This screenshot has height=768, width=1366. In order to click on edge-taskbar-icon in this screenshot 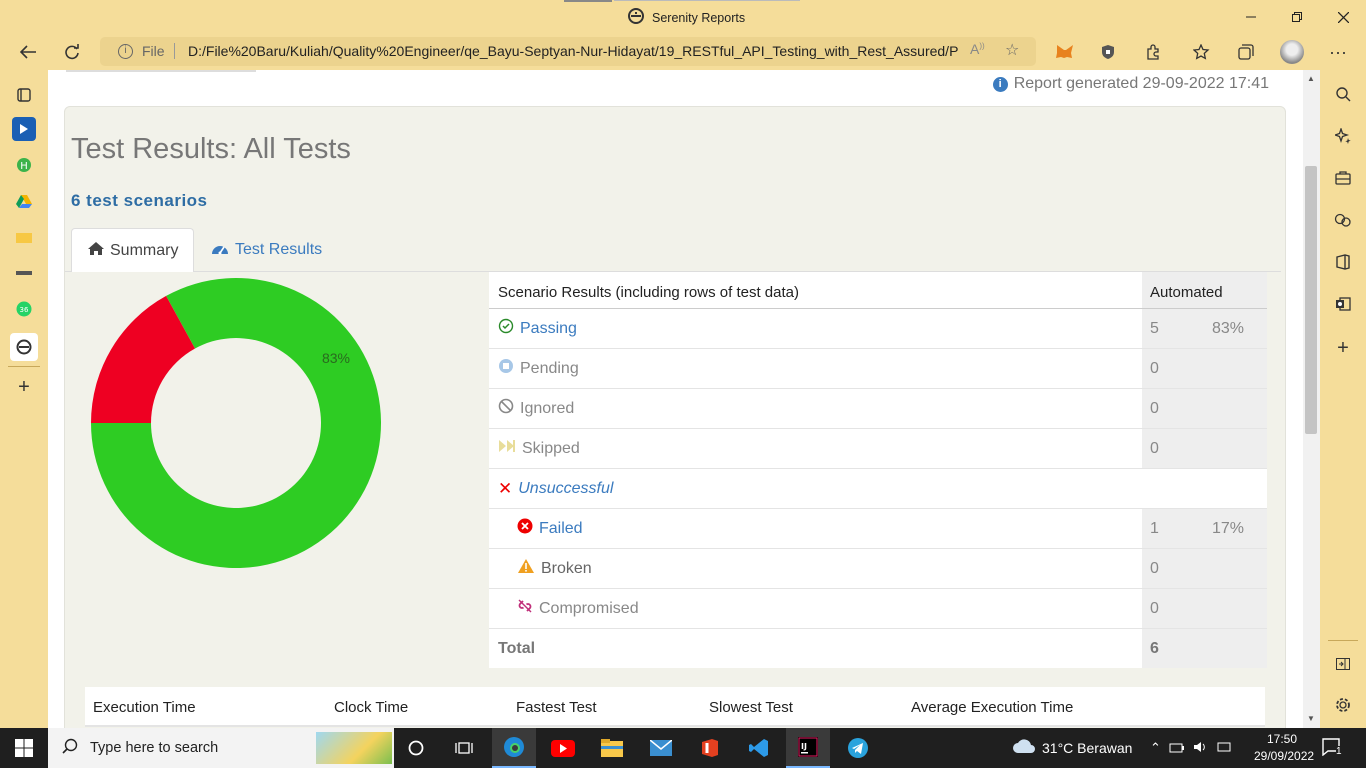, I will do `click(514, 748)`.